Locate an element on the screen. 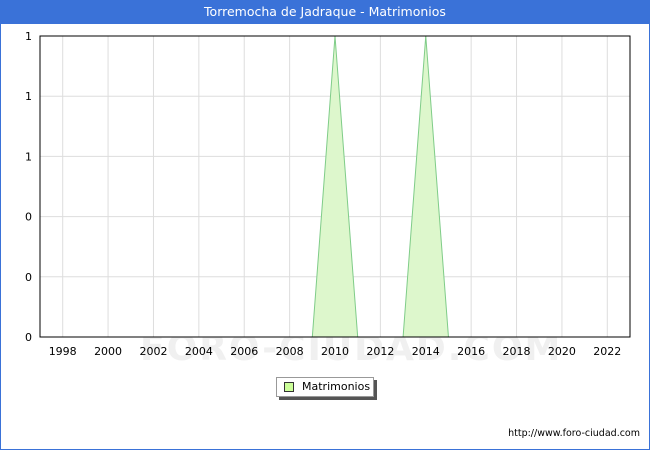 This screenshot has height=450, width=650. x-tick-label: 2020 is located at coordinates (562, 351).